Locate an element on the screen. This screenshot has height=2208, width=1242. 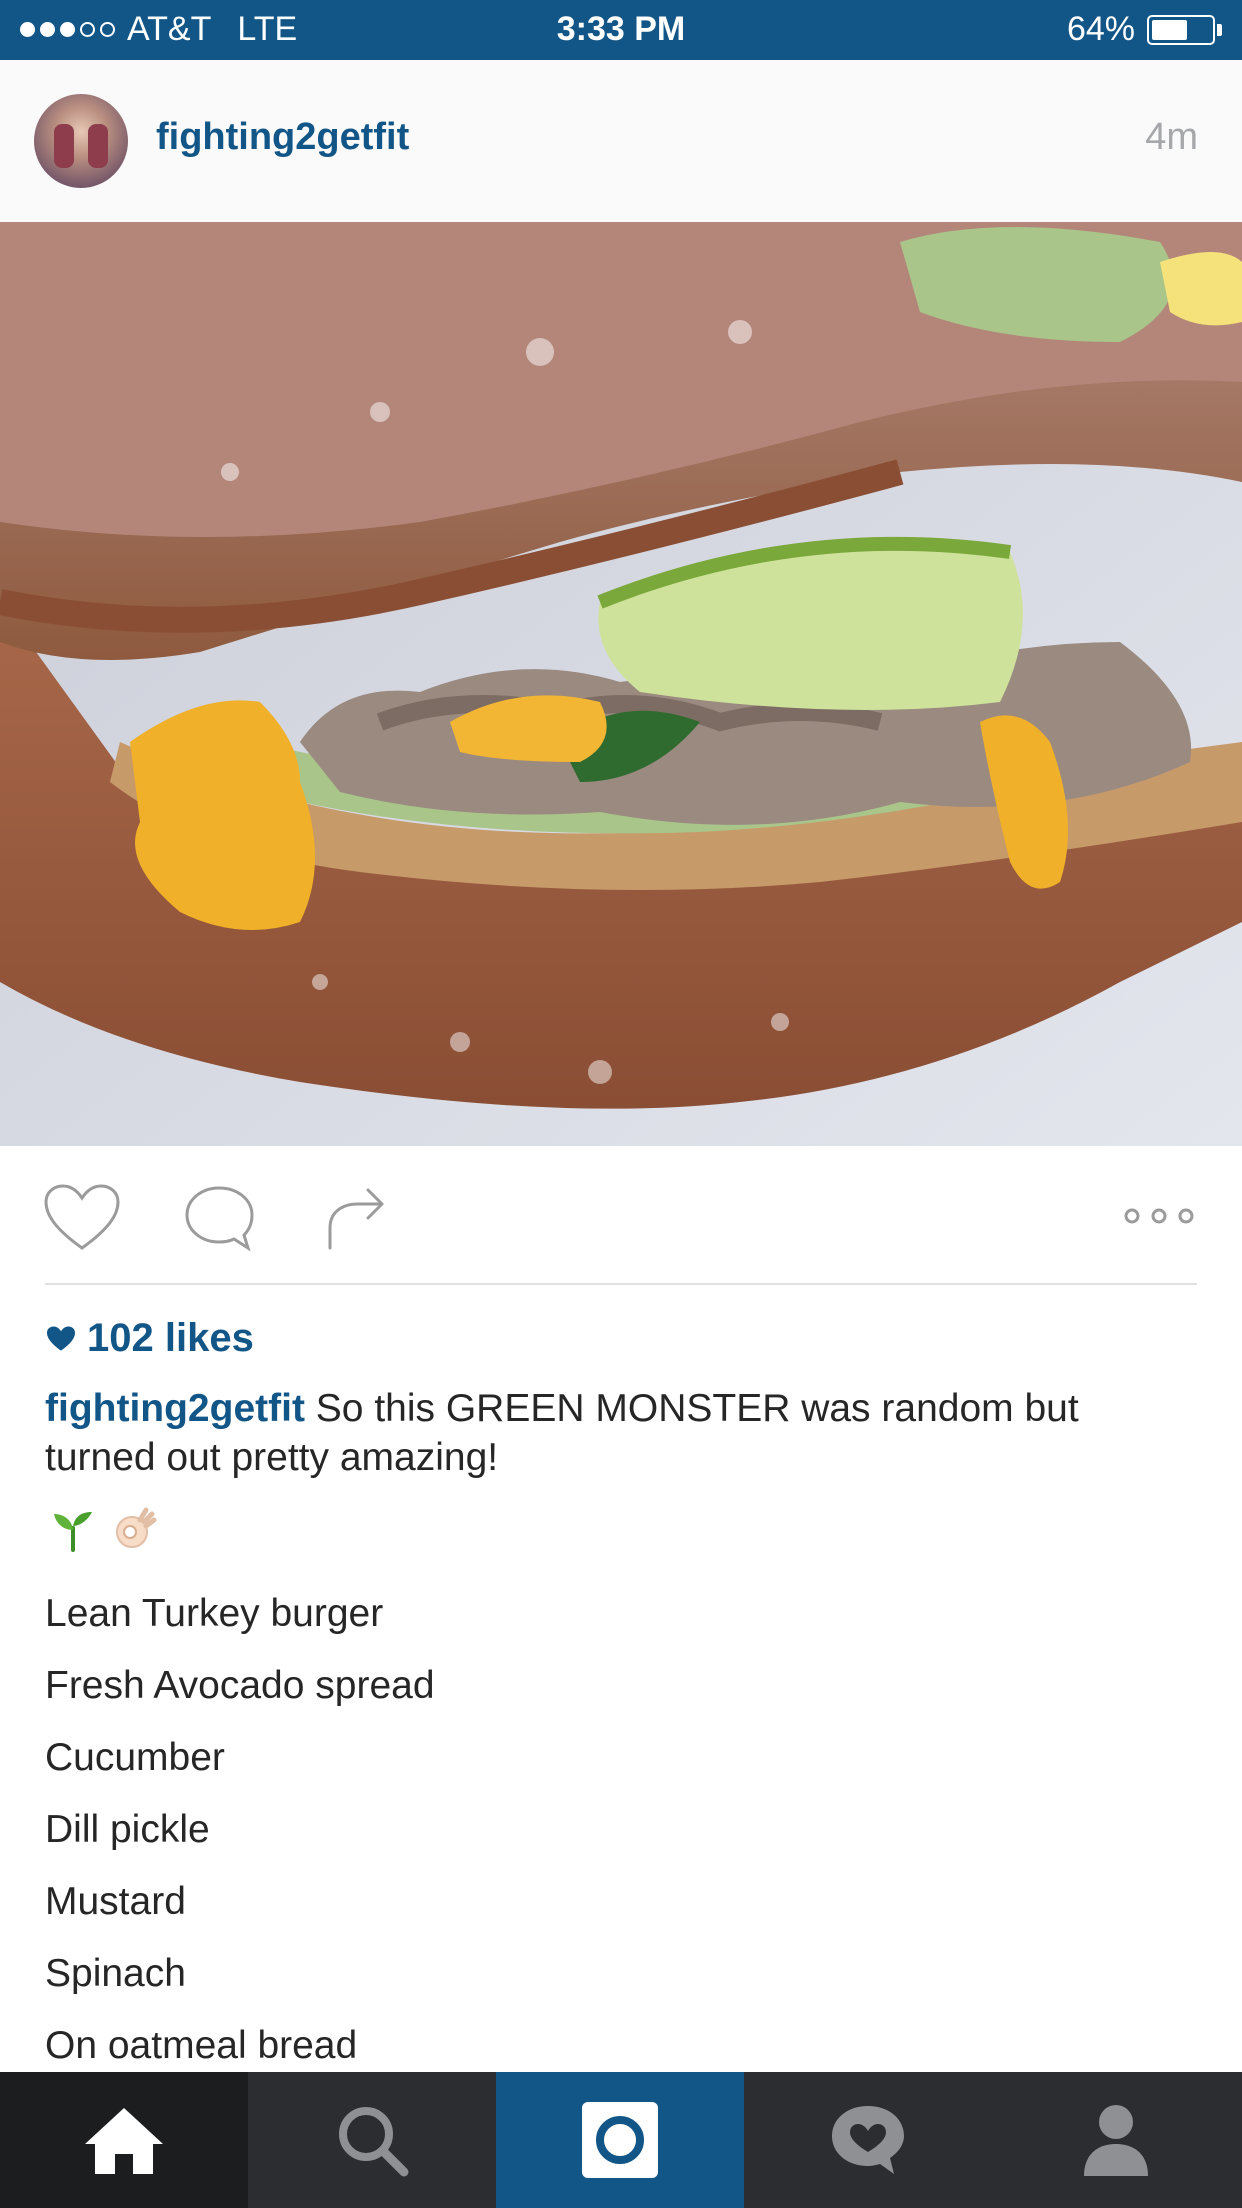
tab-home is located at coordinates (124, 2140).